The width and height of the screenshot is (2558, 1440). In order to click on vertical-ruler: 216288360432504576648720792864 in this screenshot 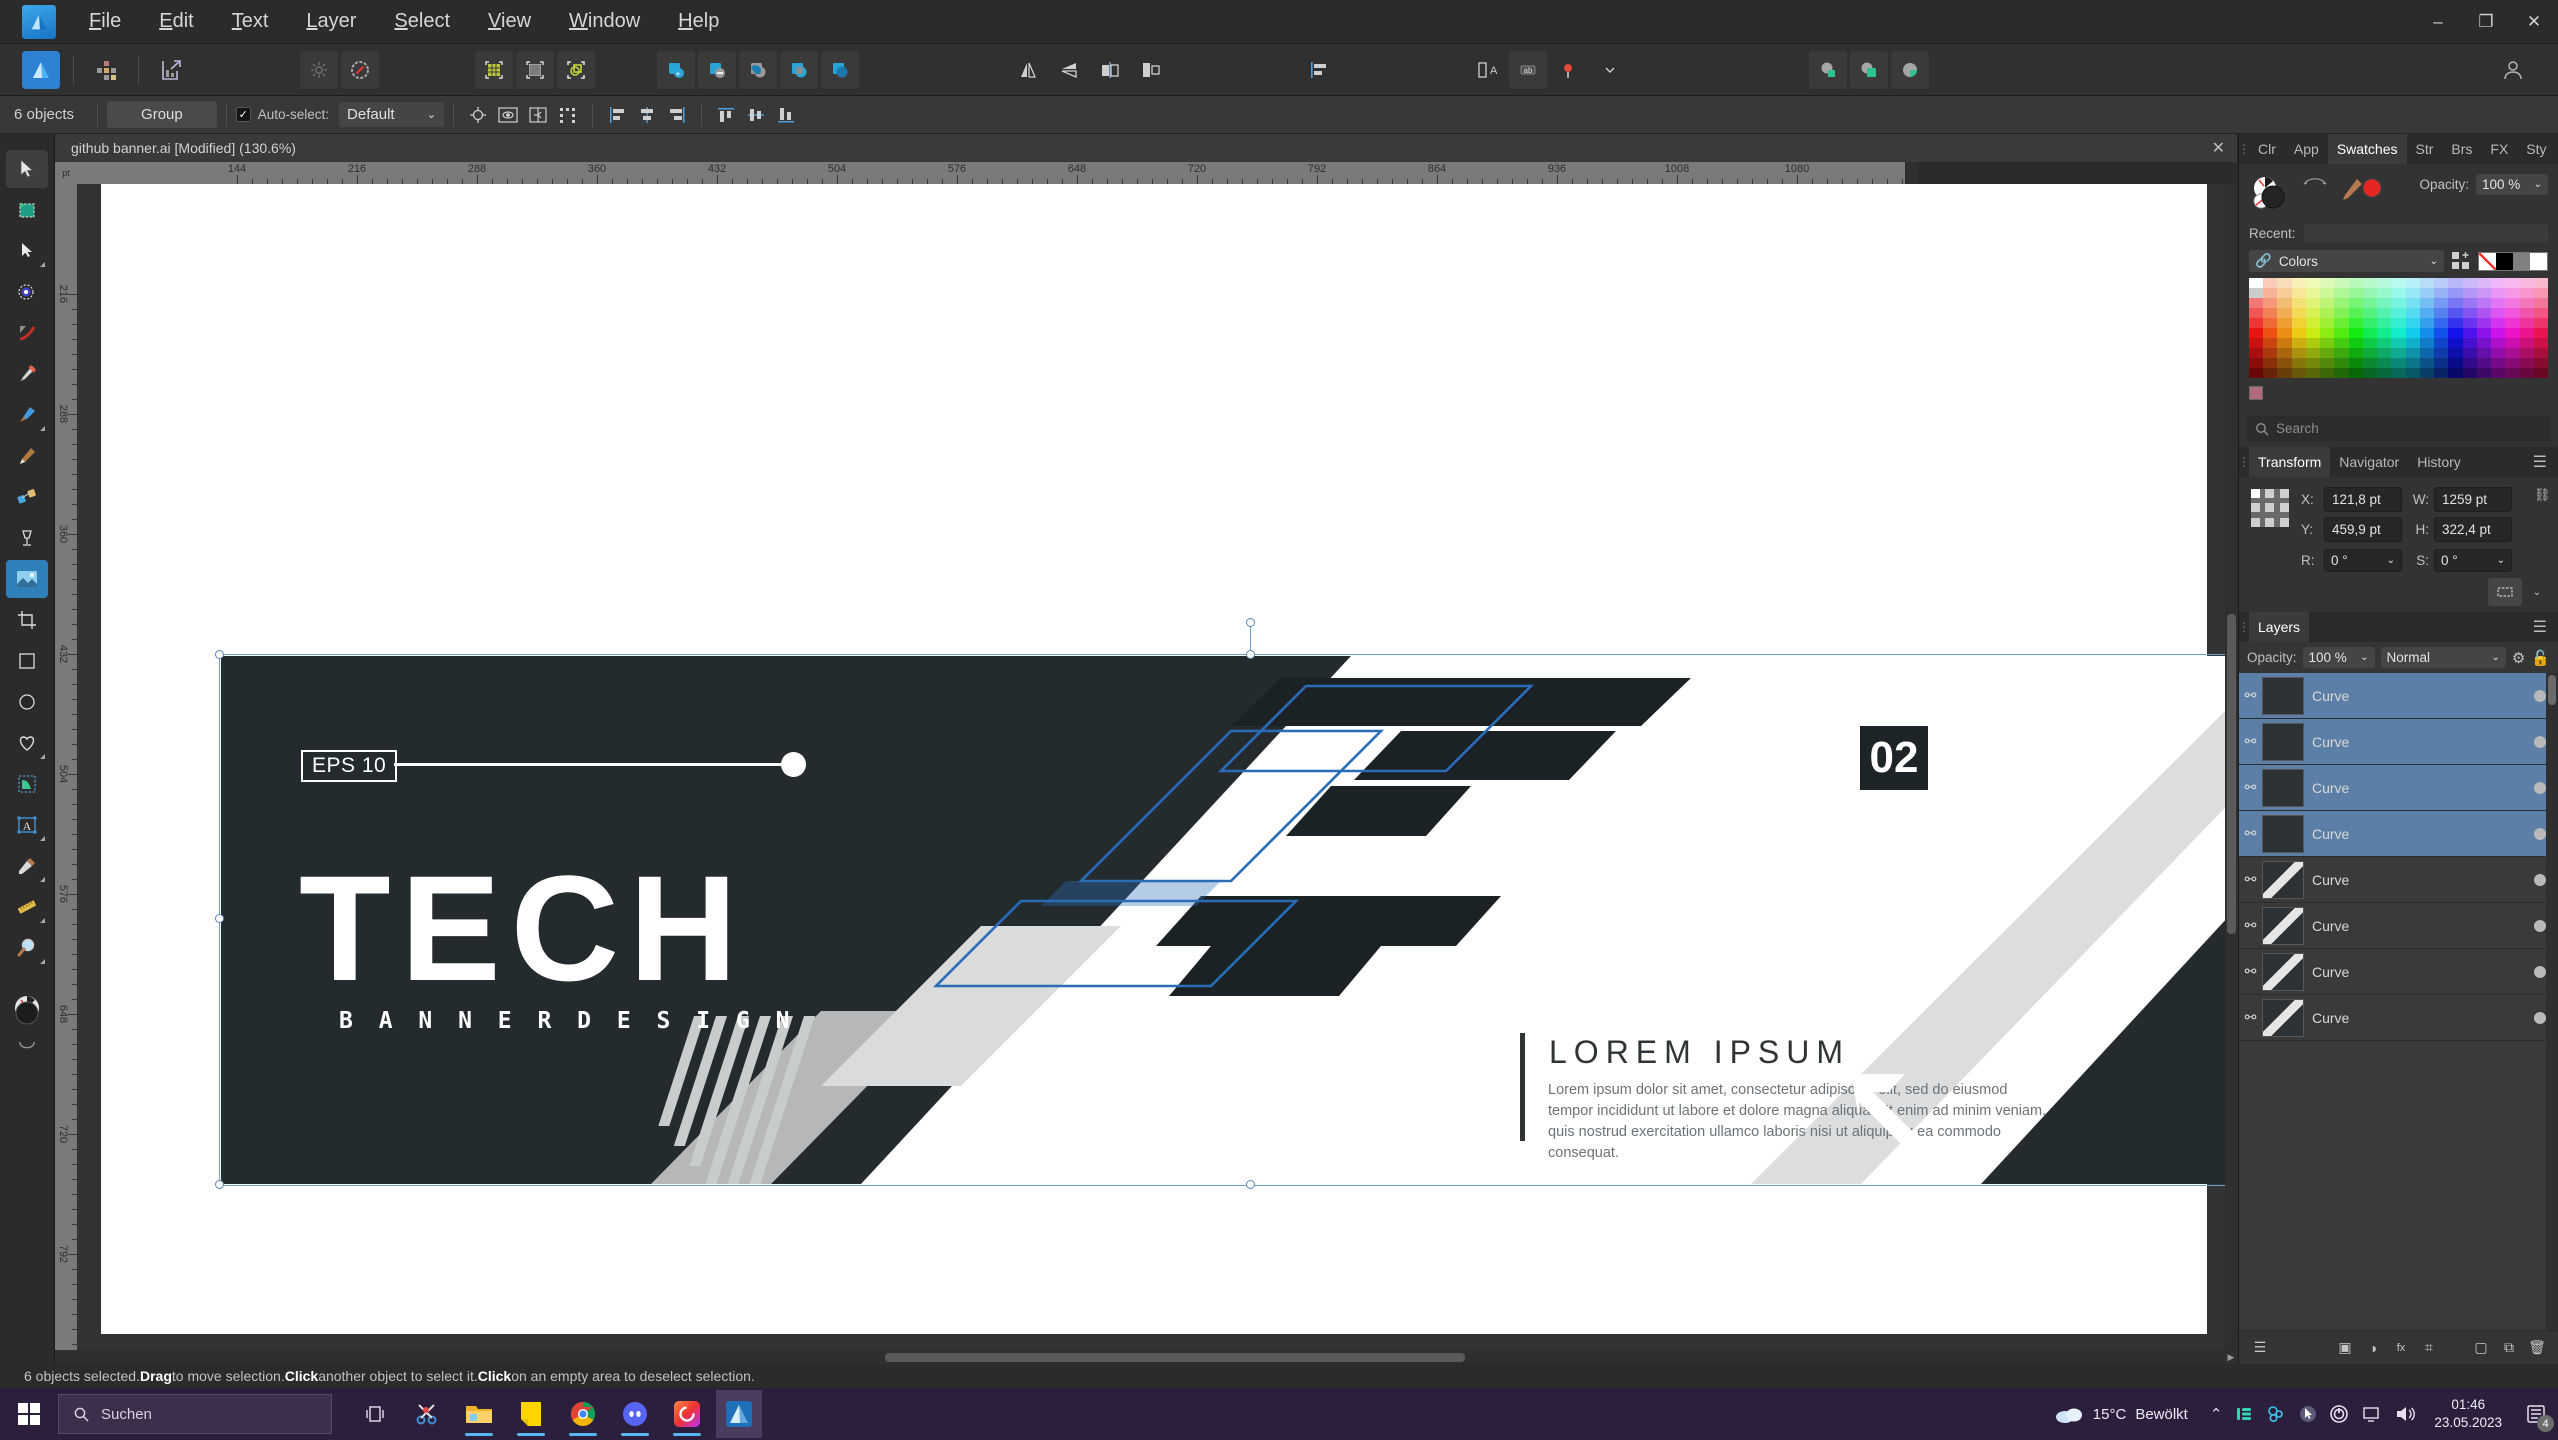, I will do `click(66, 767)`.